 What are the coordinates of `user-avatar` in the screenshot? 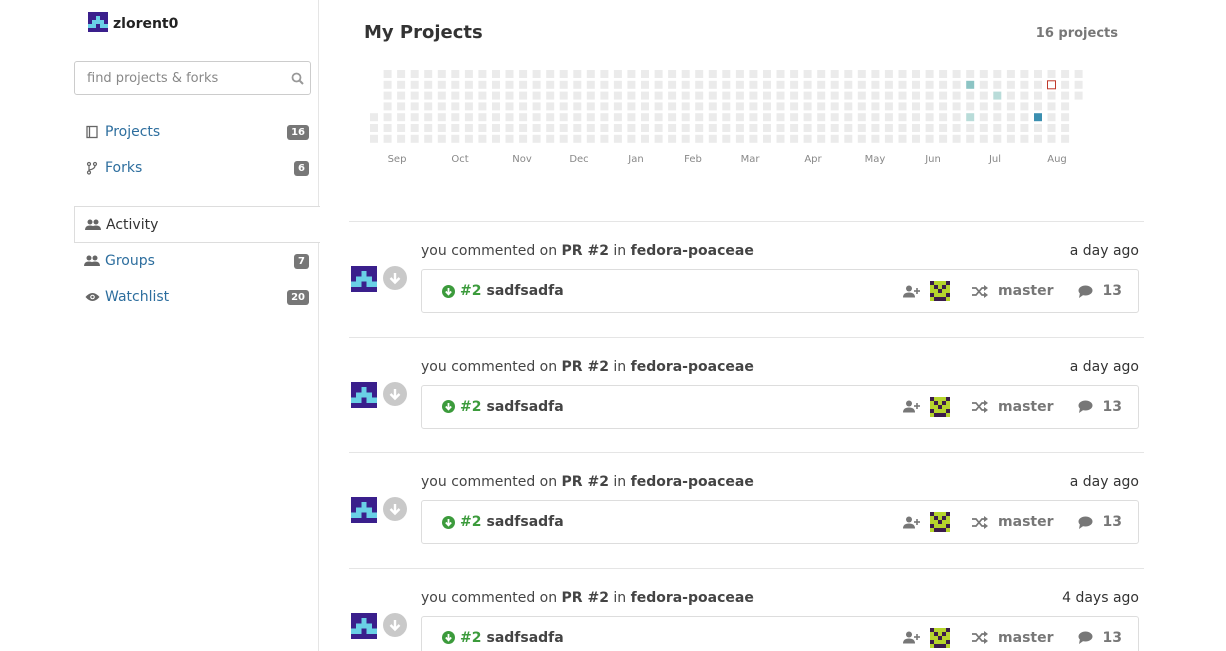 It's located at (364, 512).